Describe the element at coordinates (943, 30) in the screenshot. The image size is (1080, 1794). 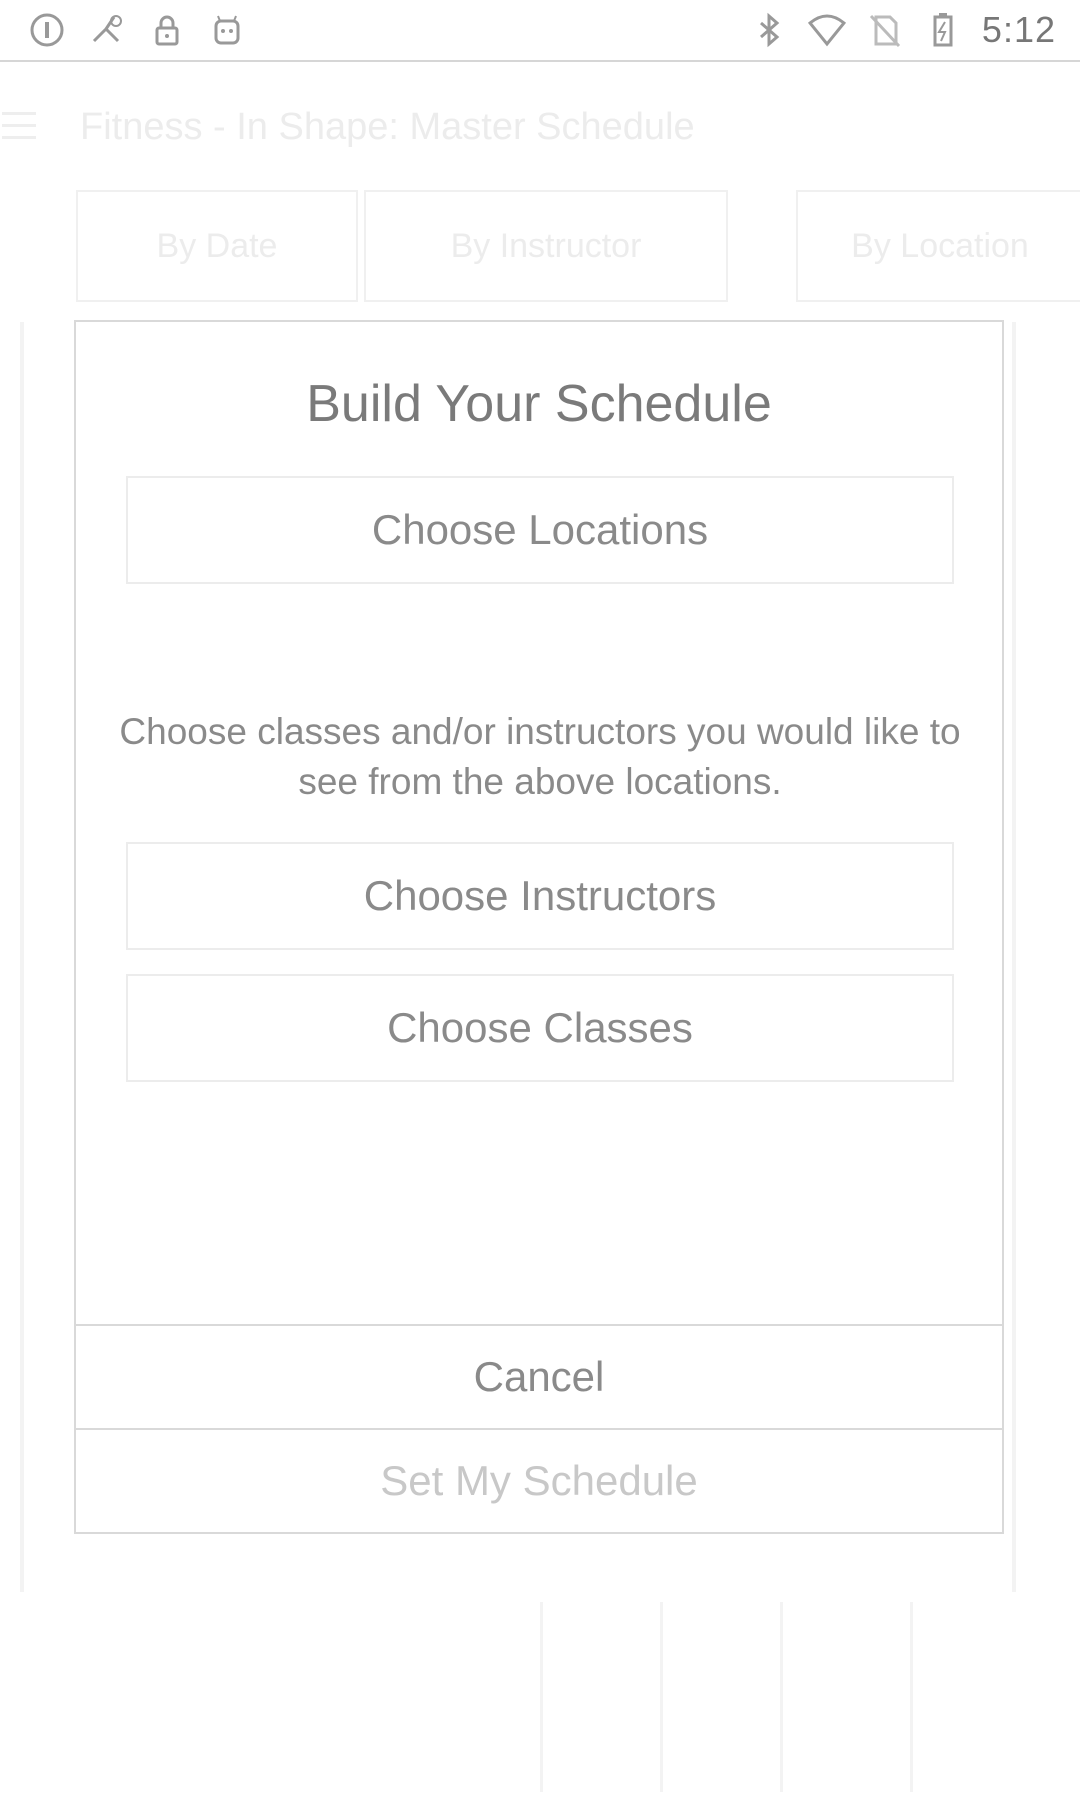
I see `battery-charging-icon` at that location.